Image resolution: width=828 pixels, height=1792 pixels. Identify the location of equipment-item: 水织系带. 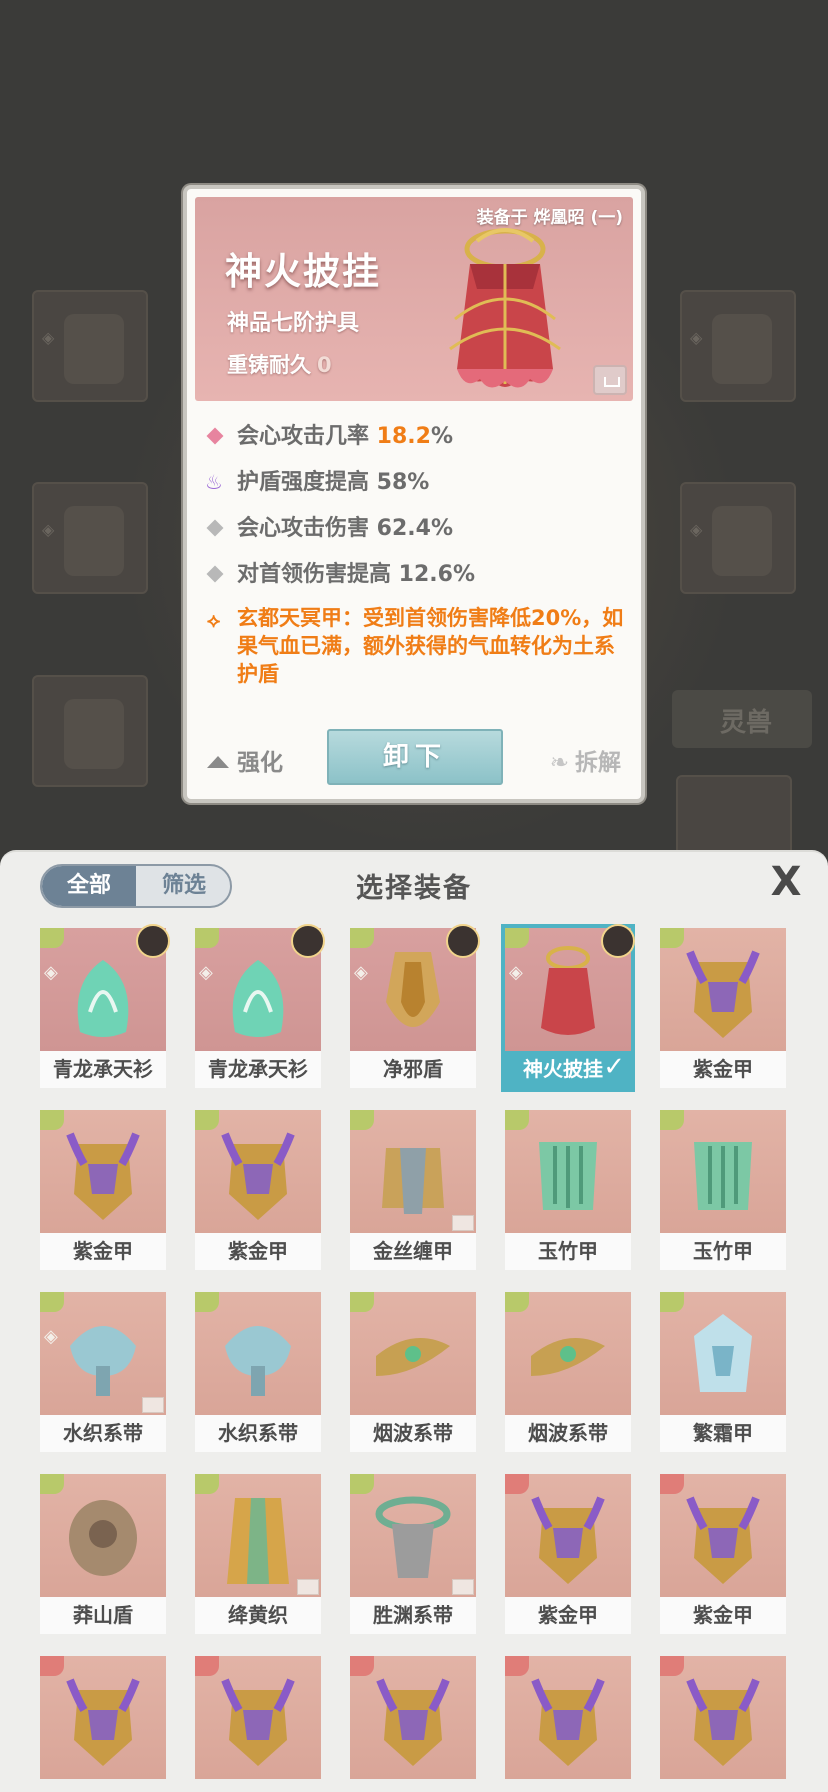
(258, 1372).